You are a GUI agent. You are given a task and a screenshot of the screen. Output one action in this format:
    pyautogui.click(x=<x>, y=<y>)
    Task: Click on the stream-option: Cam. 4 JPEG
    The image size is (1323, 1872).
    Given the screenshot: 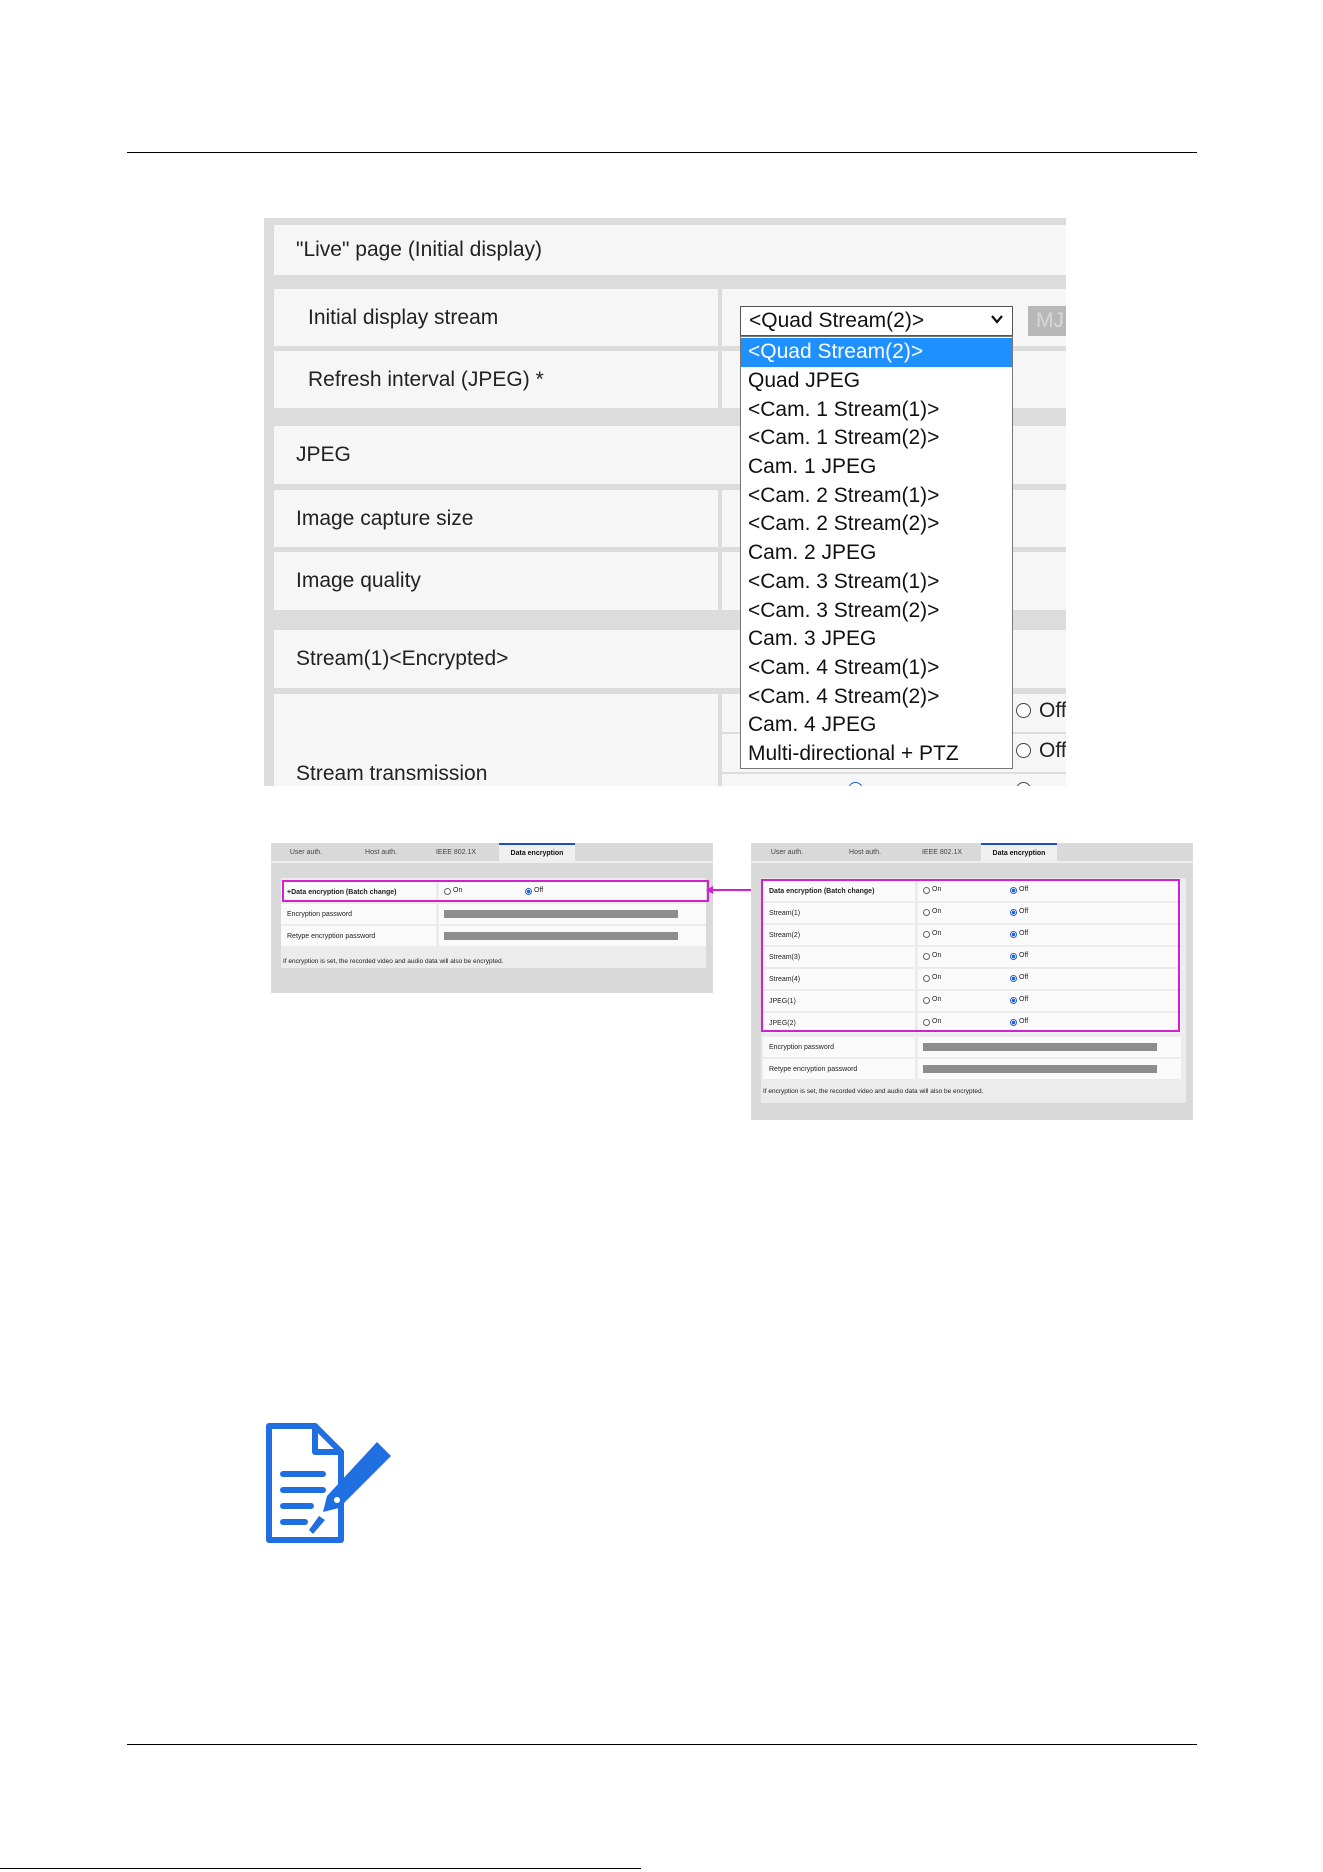 What is the action you would take?
    pyautogui.click(x=876, y=725)
    